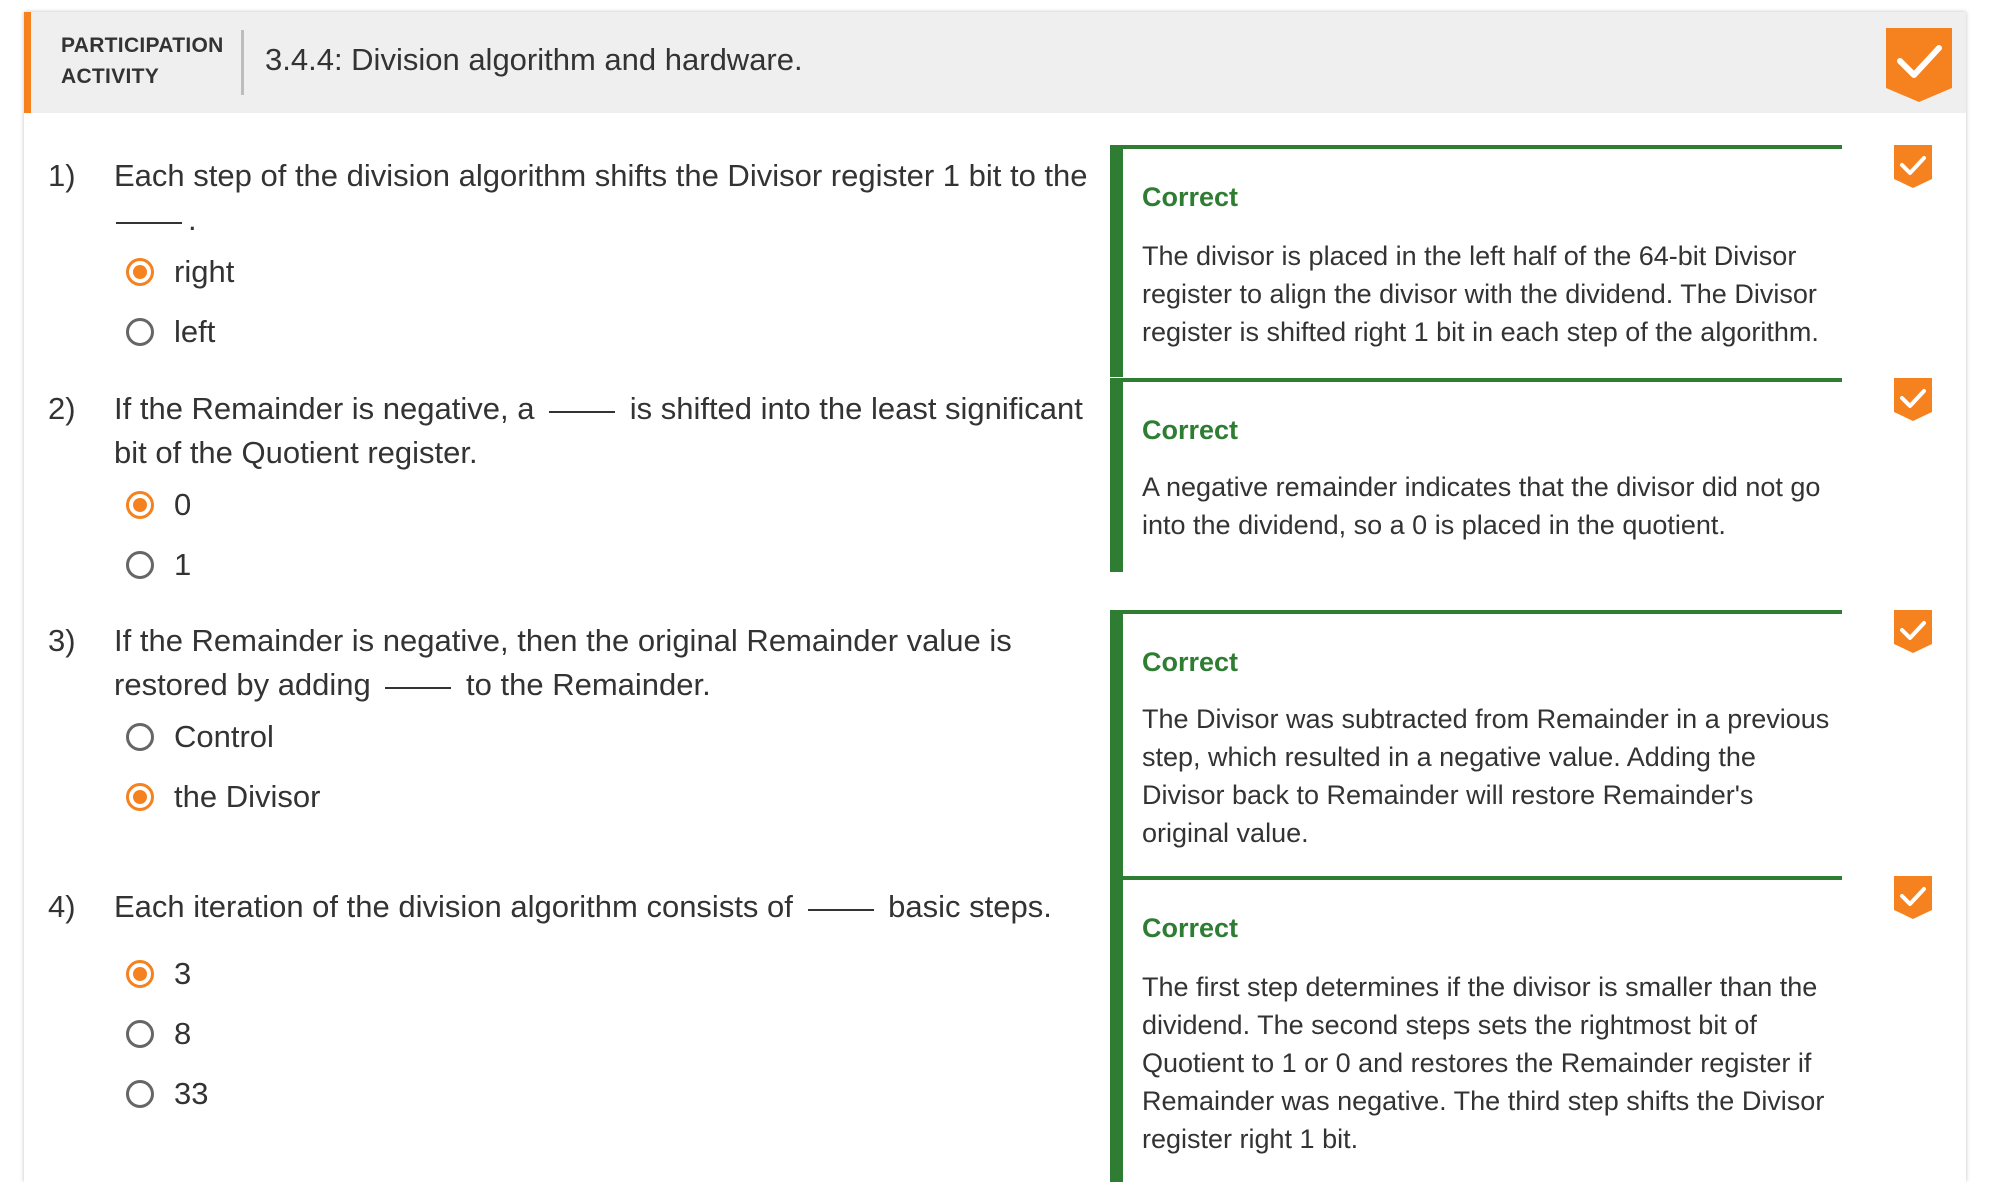 The height and width of the screenshot is (1182, 2004). Describe the element at coordinates (62, 906) in the screenshot. I see `question-number: 4)` at that location.